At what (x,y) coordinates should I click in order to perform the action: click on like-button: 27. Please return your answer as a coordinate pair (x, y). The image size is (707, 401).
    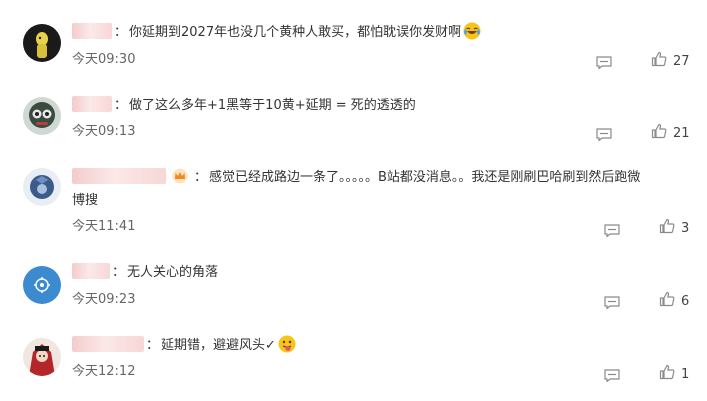
    Looking at the image, I should click on (670, 61).